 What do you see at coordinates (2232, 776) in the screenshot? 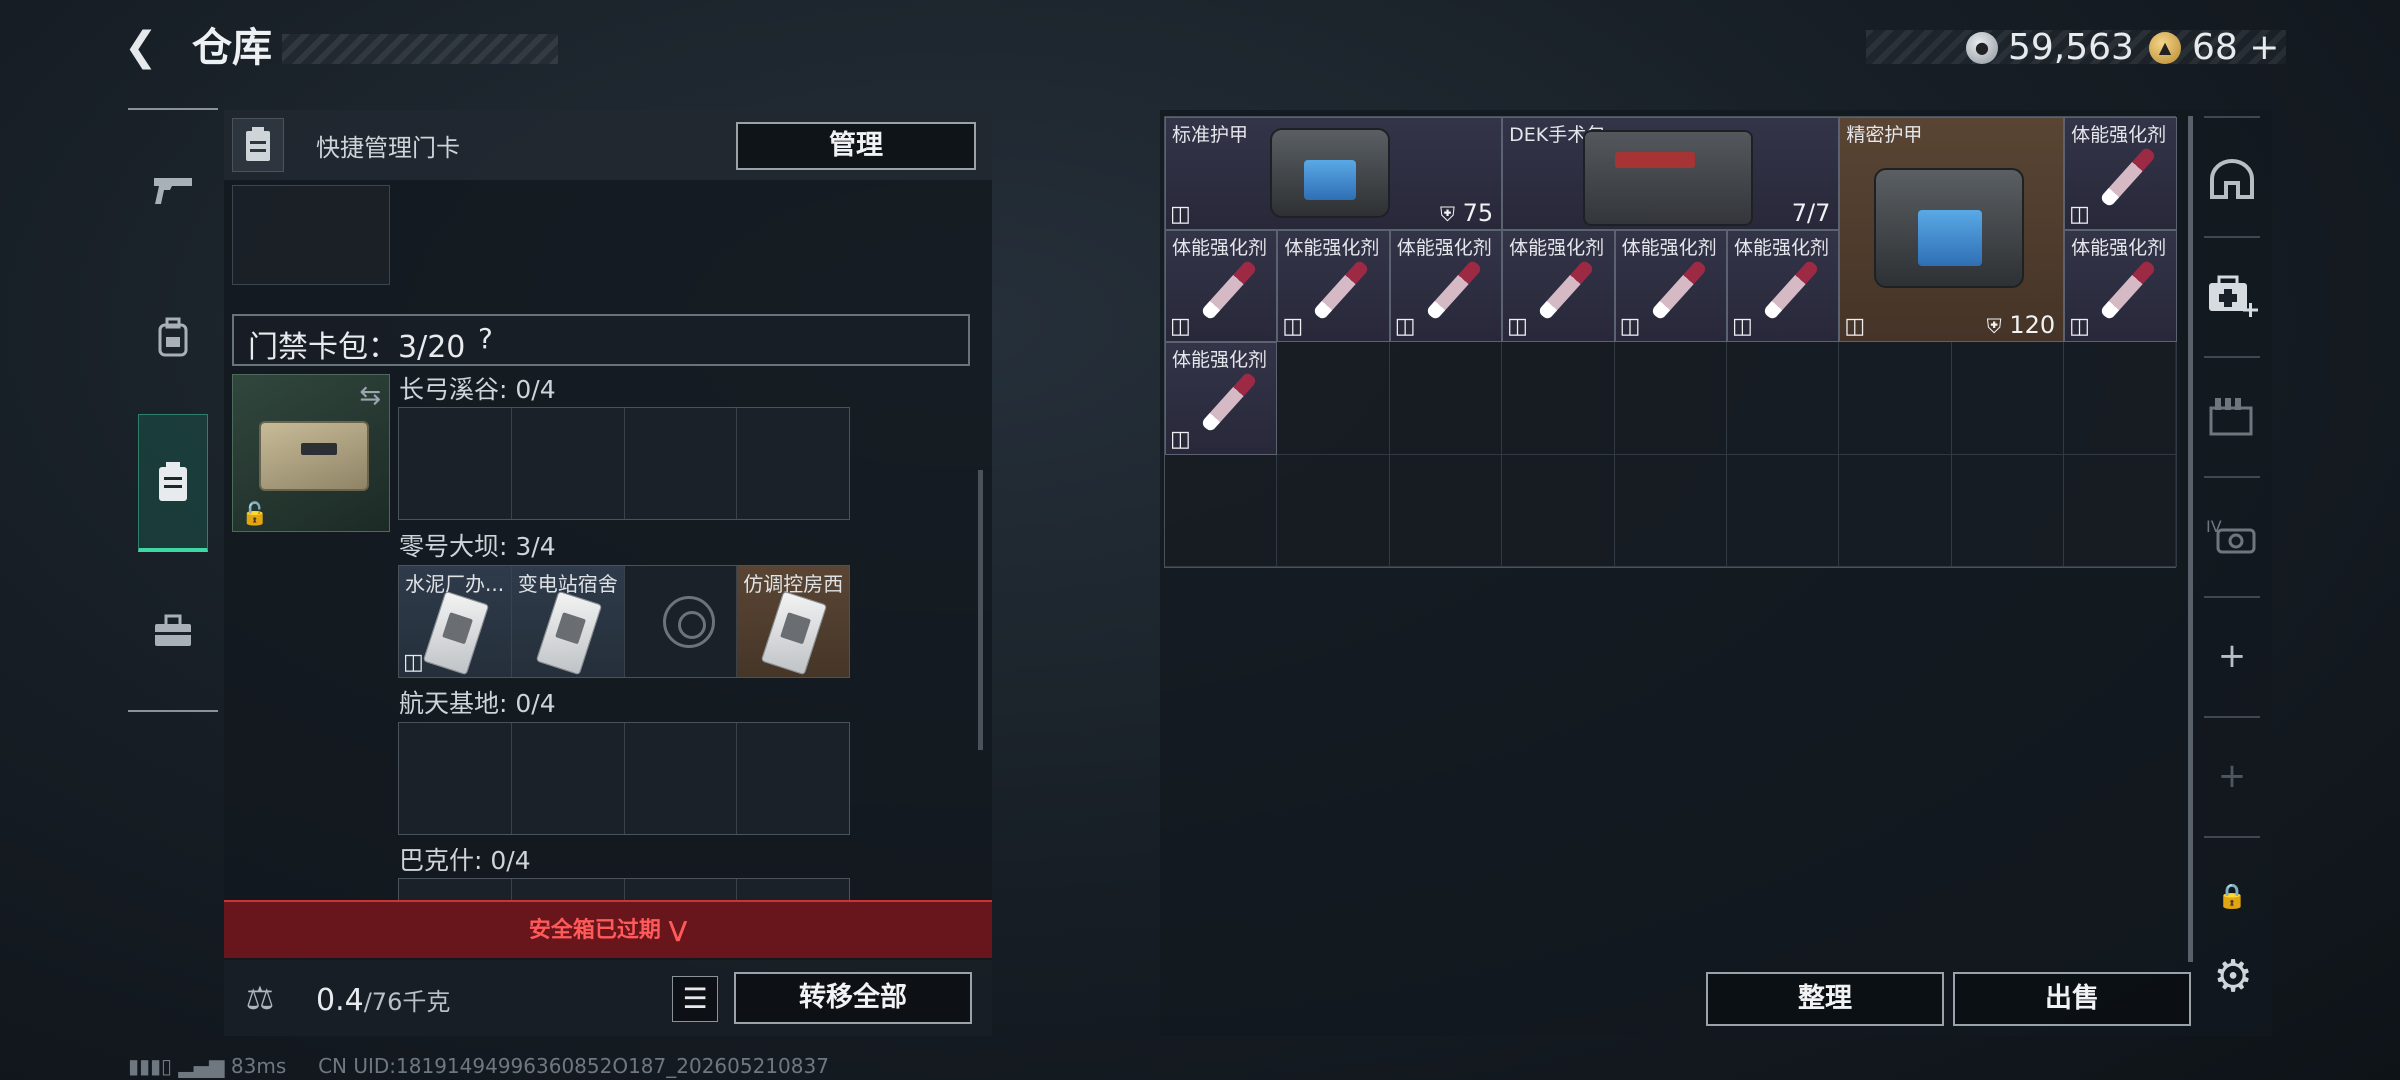
I see `add-tab-button-disabled: +` at bounding box center [2232, 776].